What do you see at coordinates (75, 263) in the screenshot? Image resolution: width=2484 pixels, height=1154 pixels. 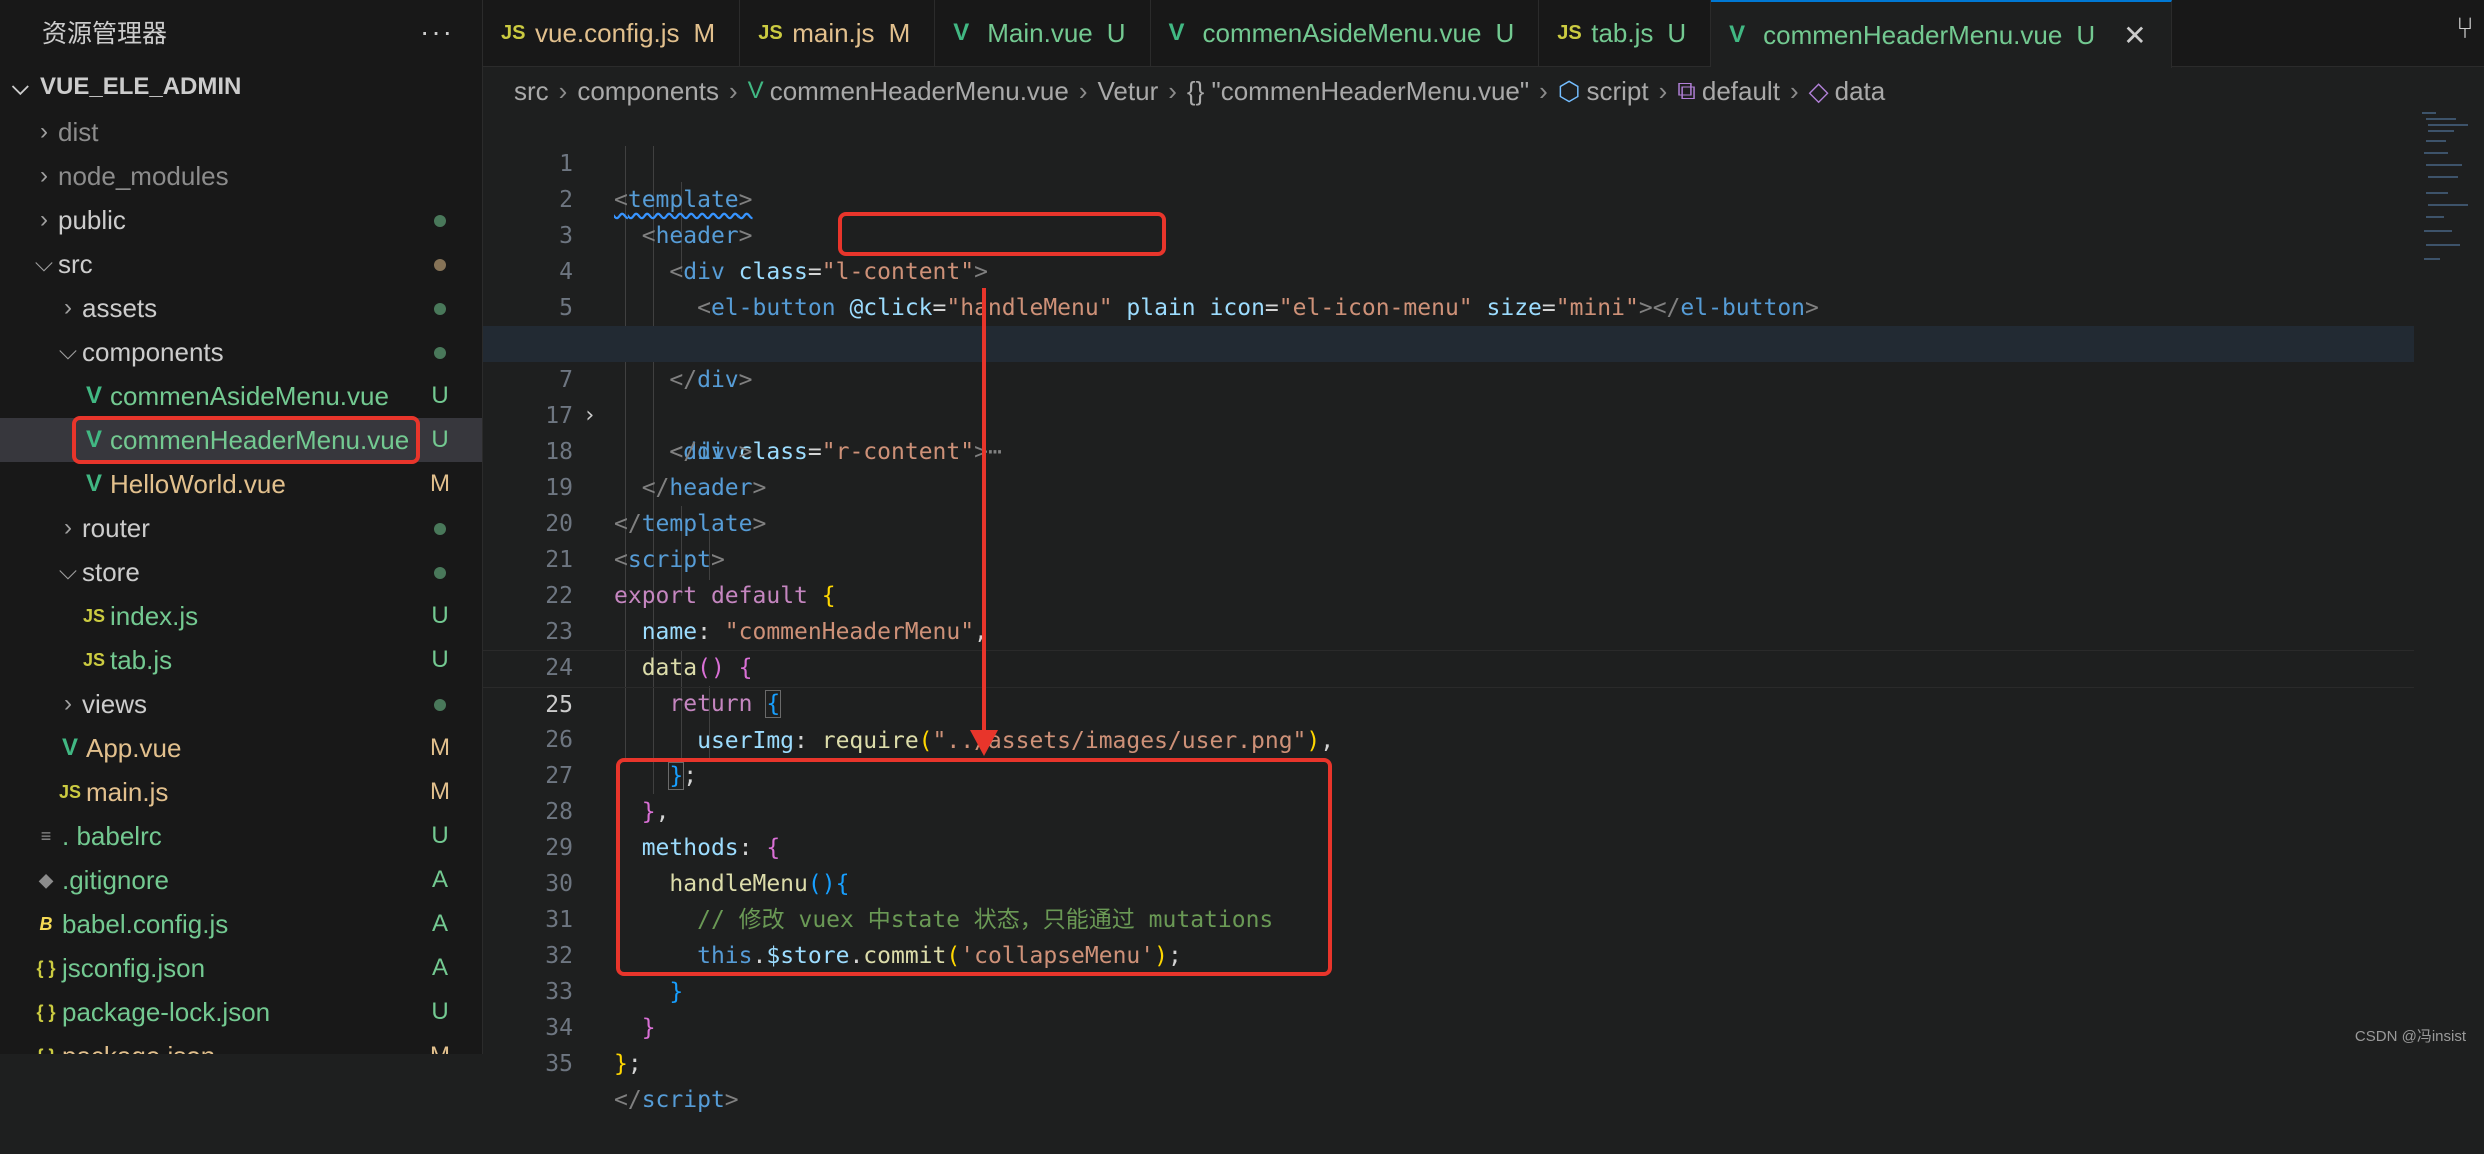 I see `tree-item-label: src` at bounding box center [75, 263].